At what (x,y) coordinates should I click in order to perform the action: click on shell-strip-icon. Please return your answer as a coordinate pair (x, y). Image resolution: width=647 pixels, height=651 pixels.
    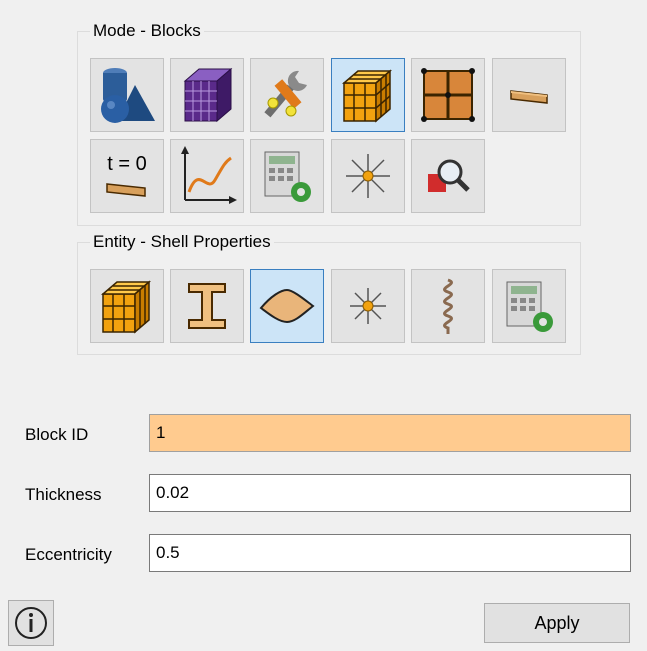
    Looking at the image, I should click on (529, 97).